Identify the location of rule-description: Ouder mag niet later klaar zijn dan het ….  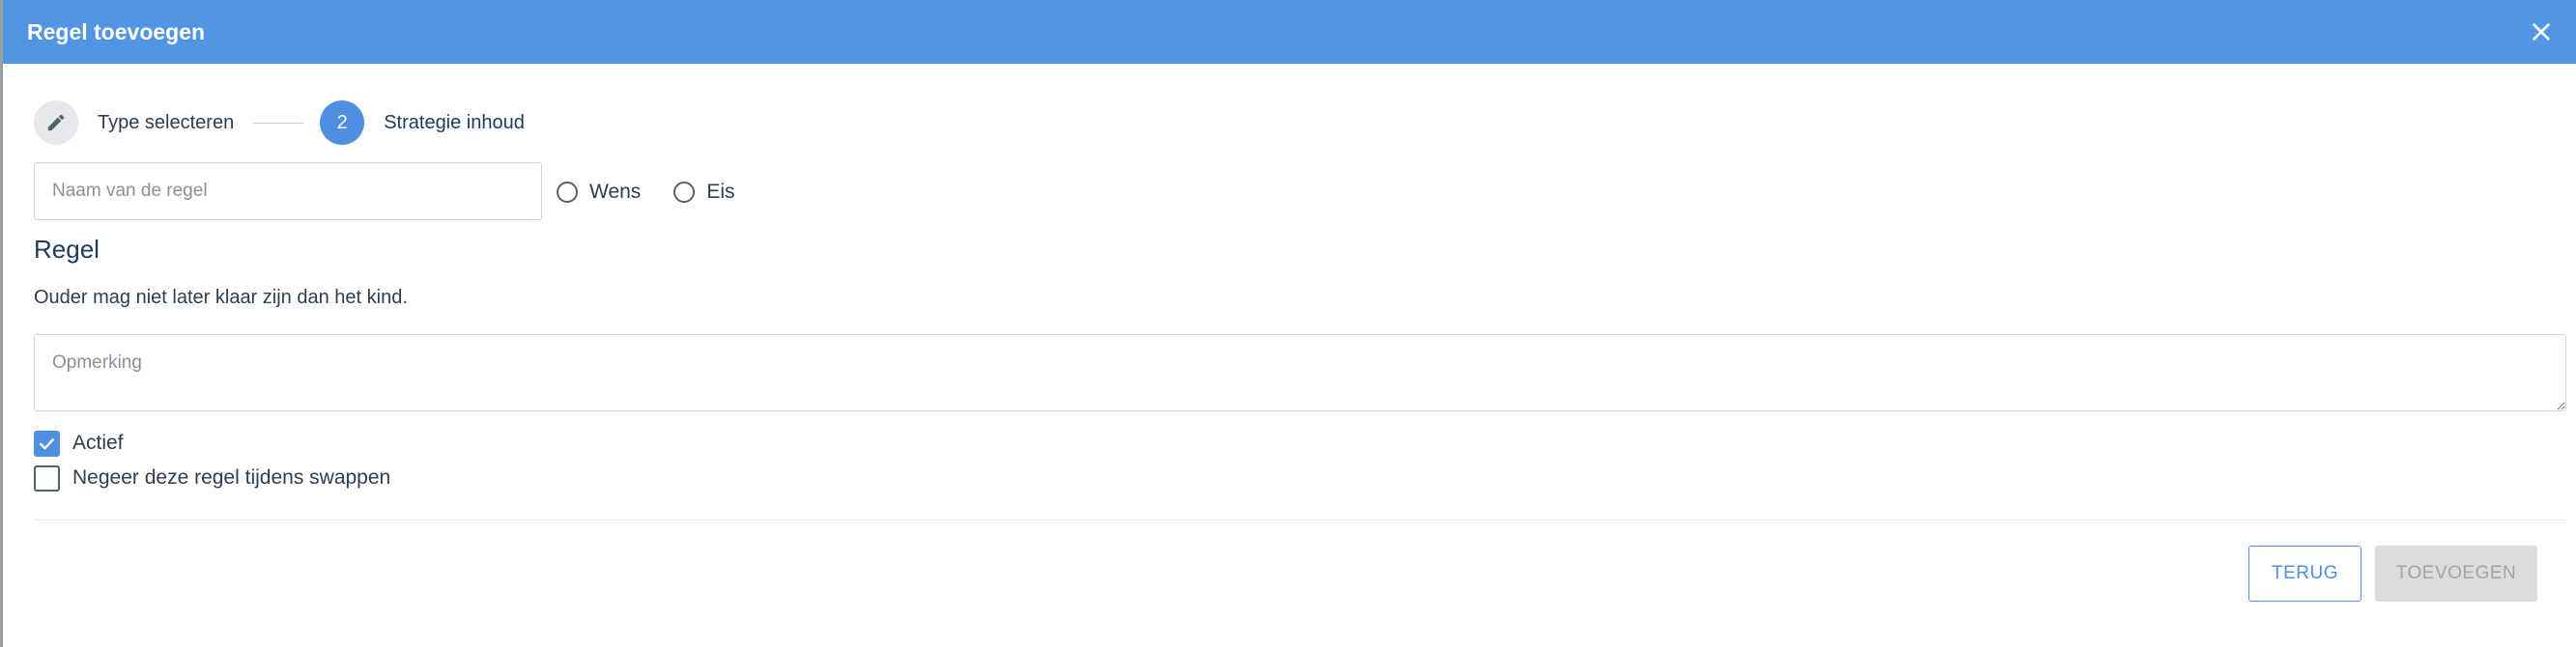
(221, 297).